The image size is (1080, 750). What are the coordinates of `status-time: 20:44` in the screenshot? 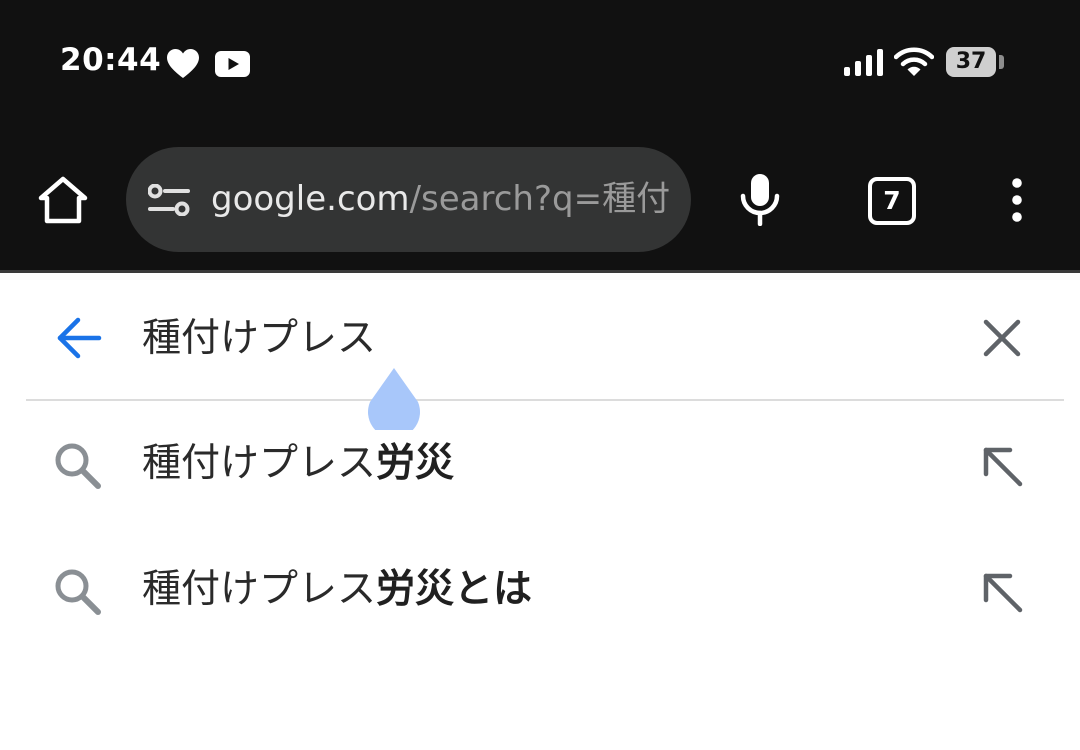 It's located at (111, 60).